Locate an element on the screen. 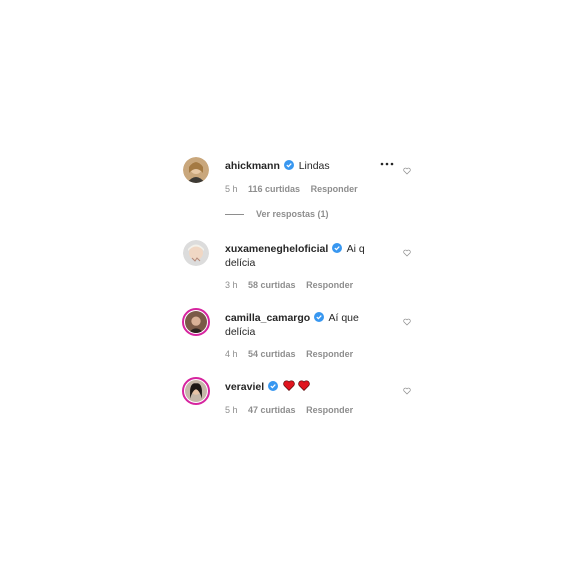  username: camilla_camargo is located at coordinates (267, 318).